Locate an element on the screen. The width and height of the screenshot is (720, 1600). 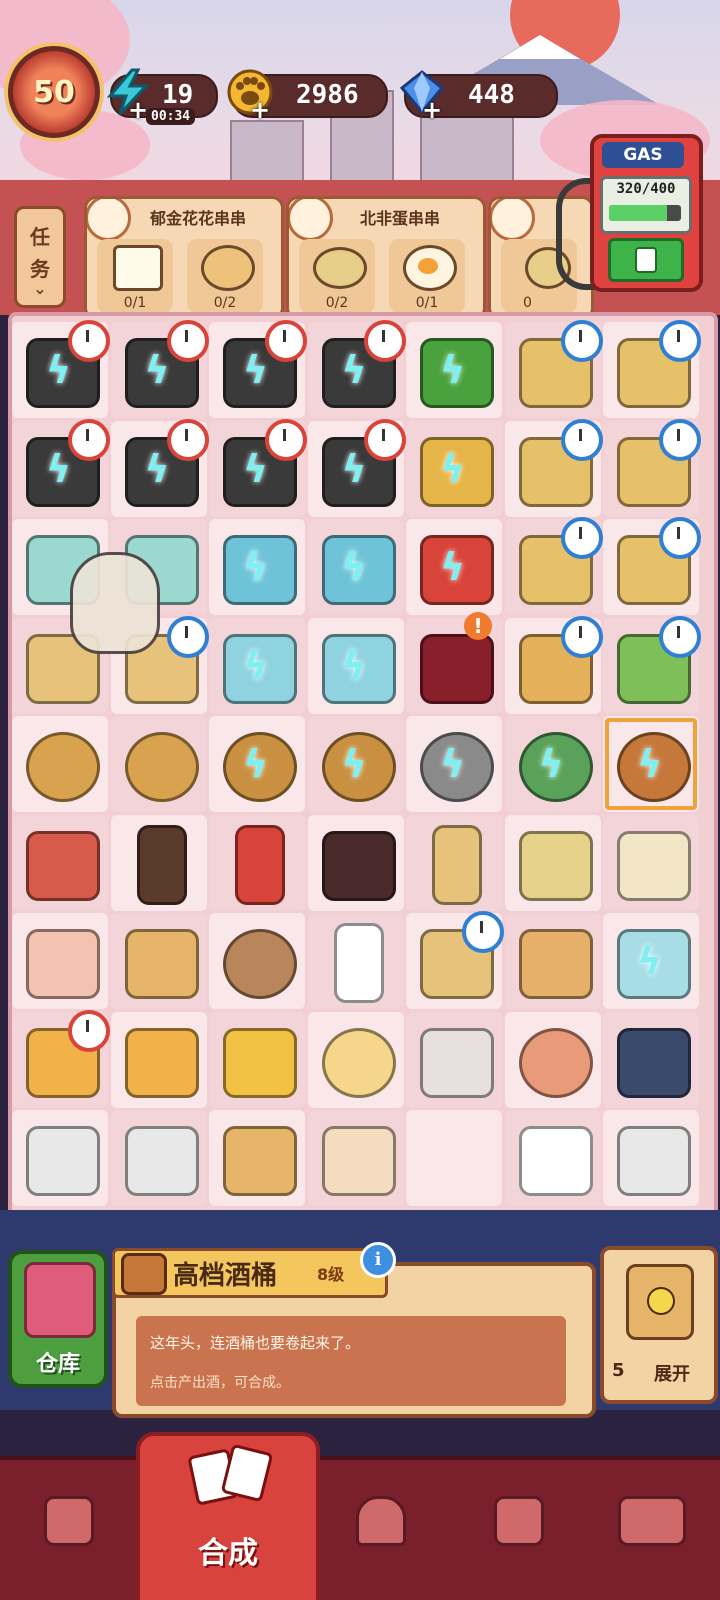
item-description: 这年头，连酒桶也要卷起来了。 is located at coordinates (255, 1343).